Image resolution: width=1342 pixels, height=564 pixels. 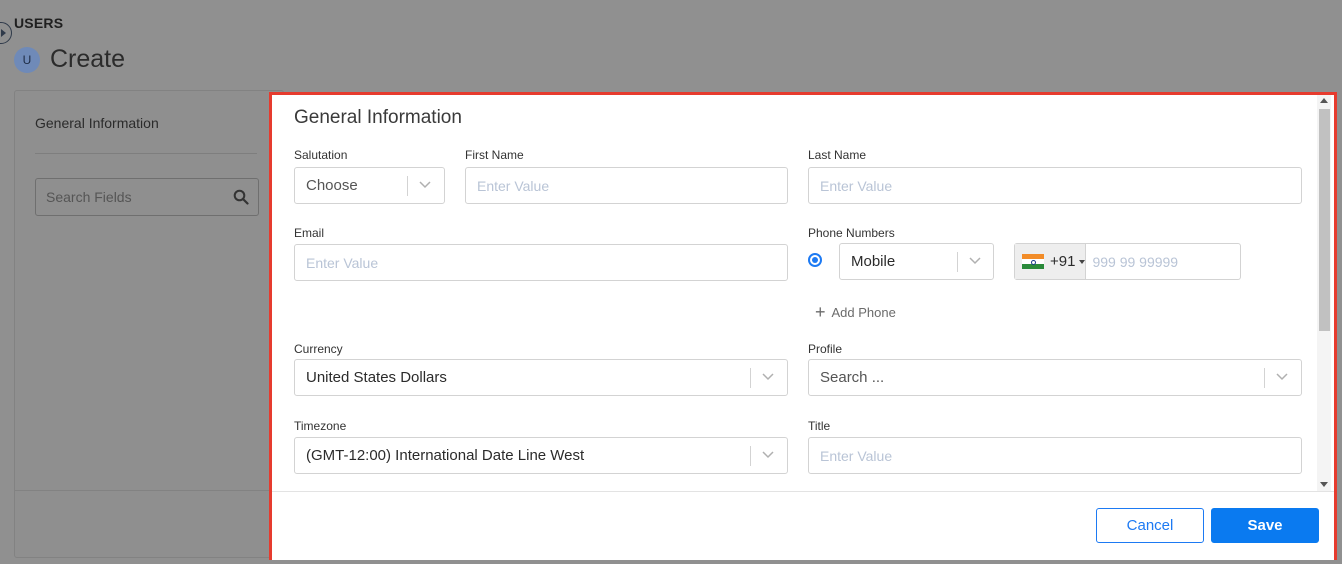 I want to click on phone-number-field: +91, so click(x=1144, y=261).